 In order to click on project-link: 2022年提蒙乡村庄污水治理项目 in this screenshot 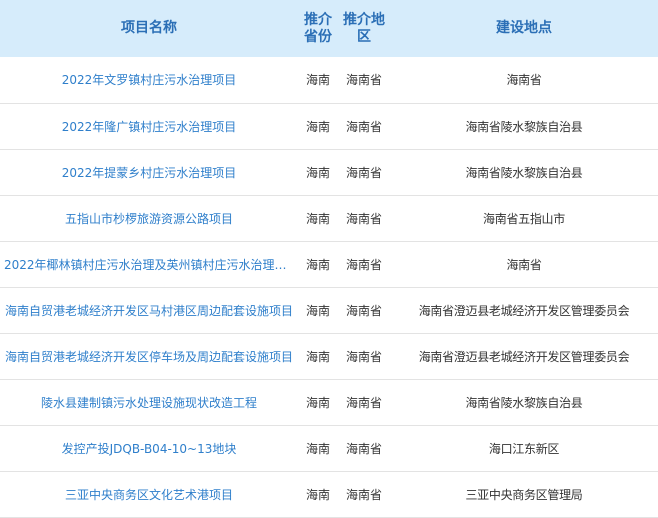, I will do `click(149, 172)`.